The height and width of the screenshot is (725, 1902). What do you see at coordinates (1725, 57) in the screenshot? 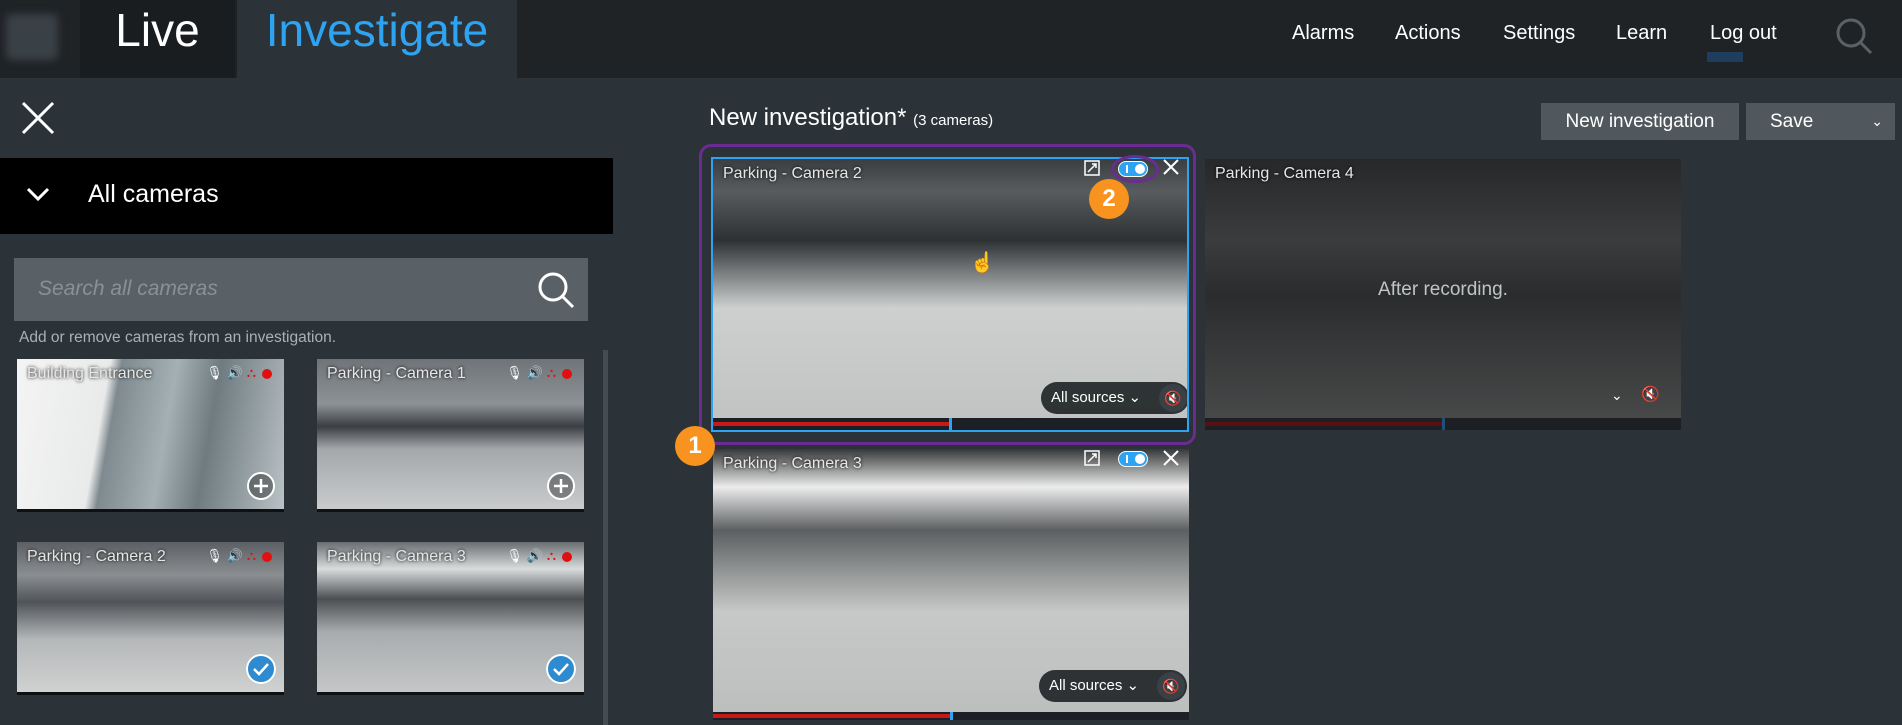
I see `logout-indicator` at bounding box center [1725, 57].